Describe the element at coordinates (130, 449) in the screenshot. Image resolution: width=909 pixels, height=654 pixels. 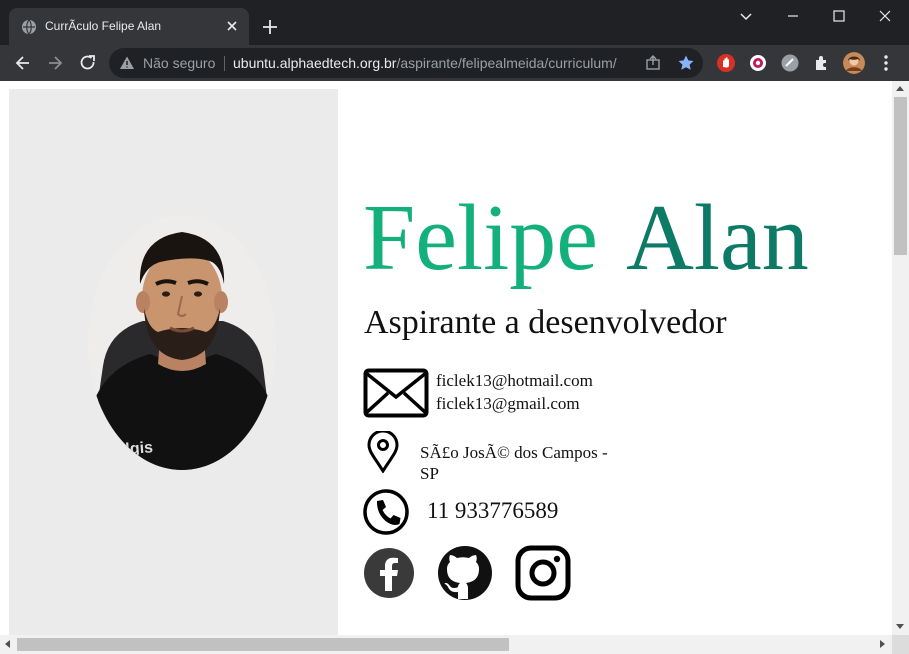
I see `svg-text: ealgis` at that location.